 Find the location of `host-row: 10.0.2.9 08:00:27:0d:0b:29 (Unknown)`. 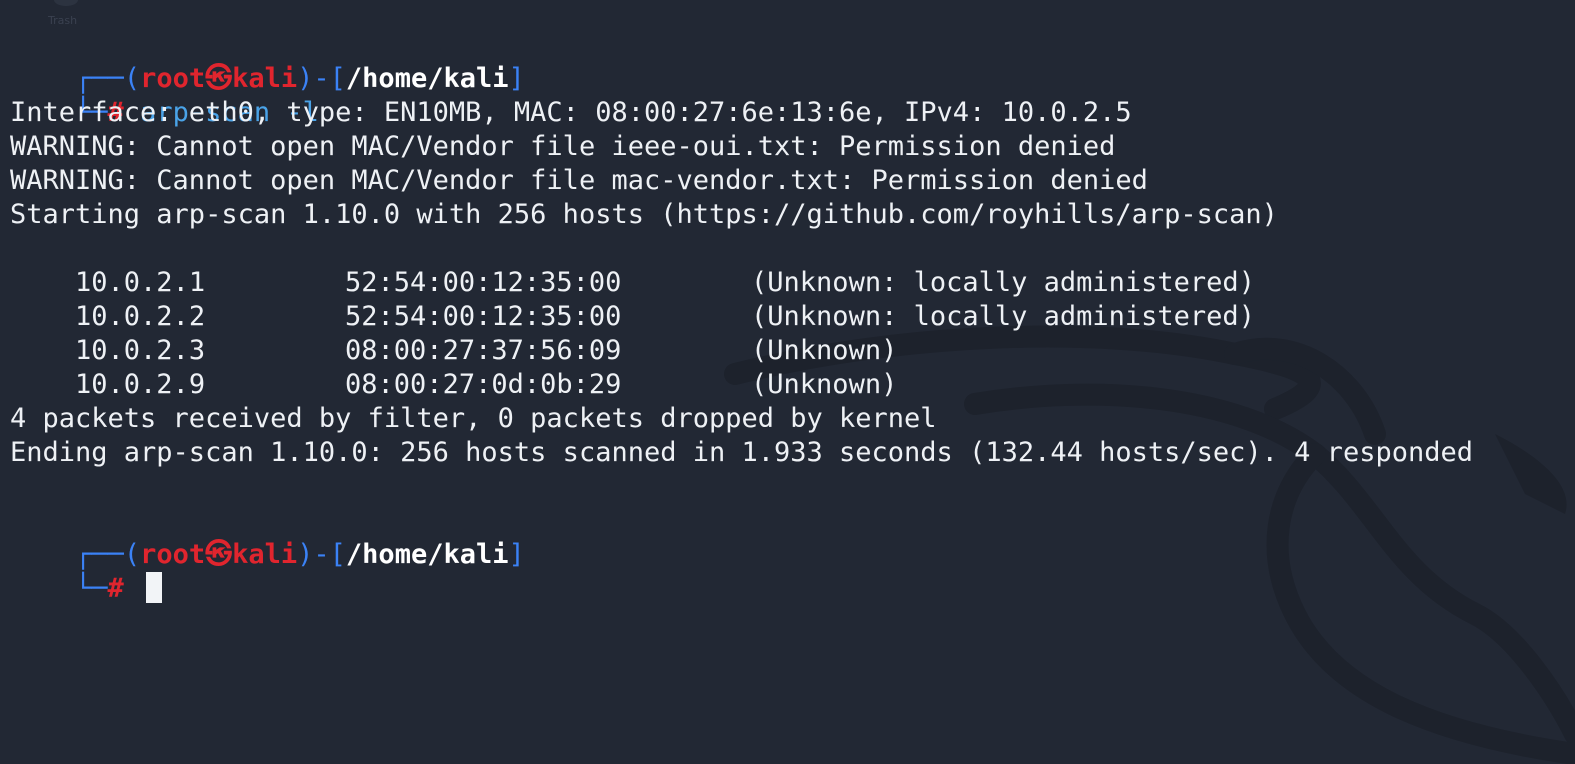

host-row: 10.0.2.9 08:00:27:0d:0b:29 (Unknown) is located at coordinates (792, 367).